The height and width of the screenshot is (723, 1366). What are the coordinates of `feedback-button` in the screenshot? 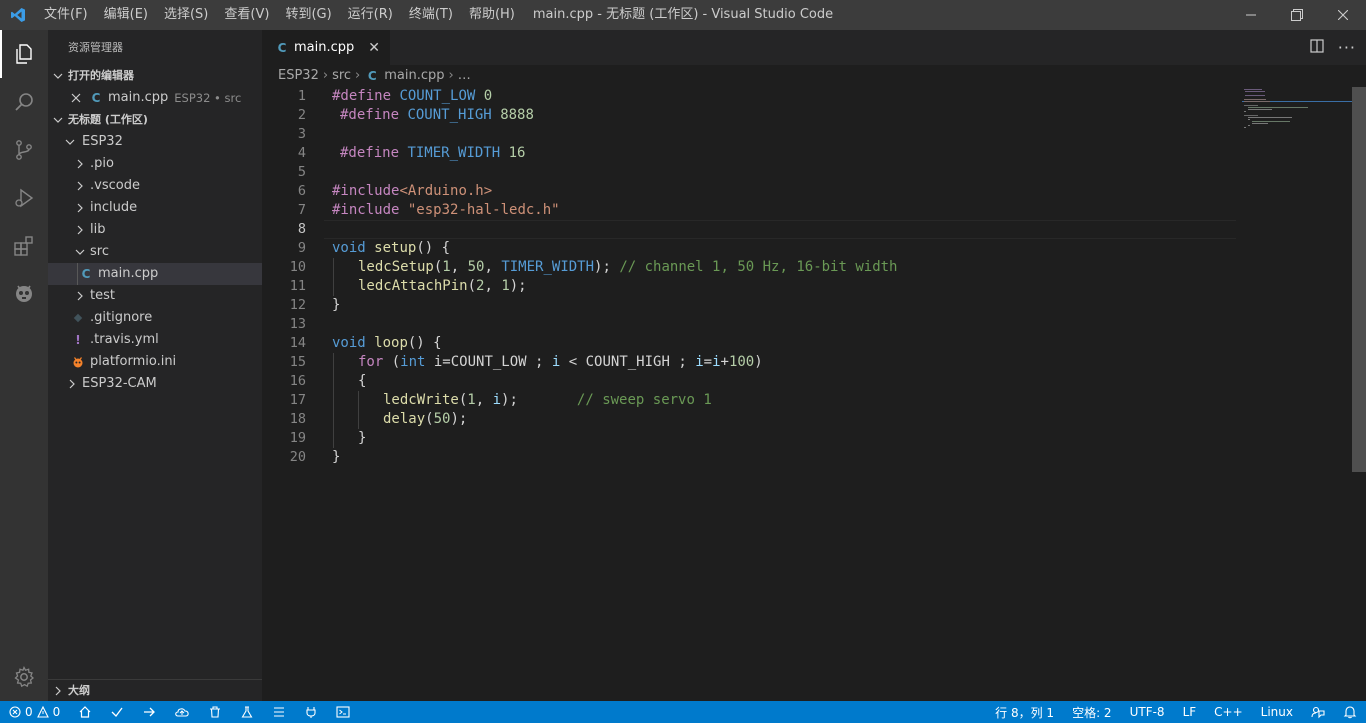 It's located at (1318, 712).